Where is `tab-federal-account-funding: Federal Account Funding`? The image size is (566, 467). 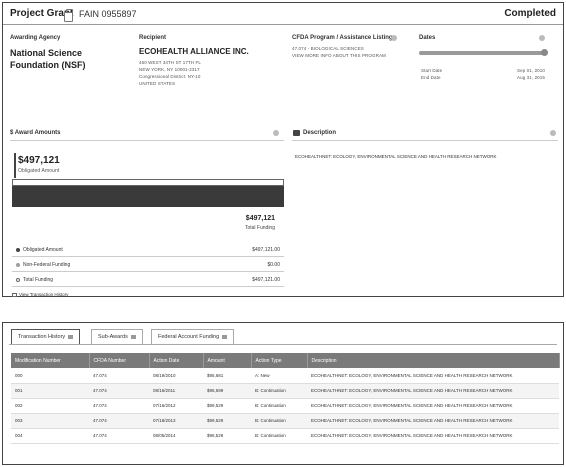
tab-federal-account-funding: Federal Account Funding is located at coordinates (193, 336).